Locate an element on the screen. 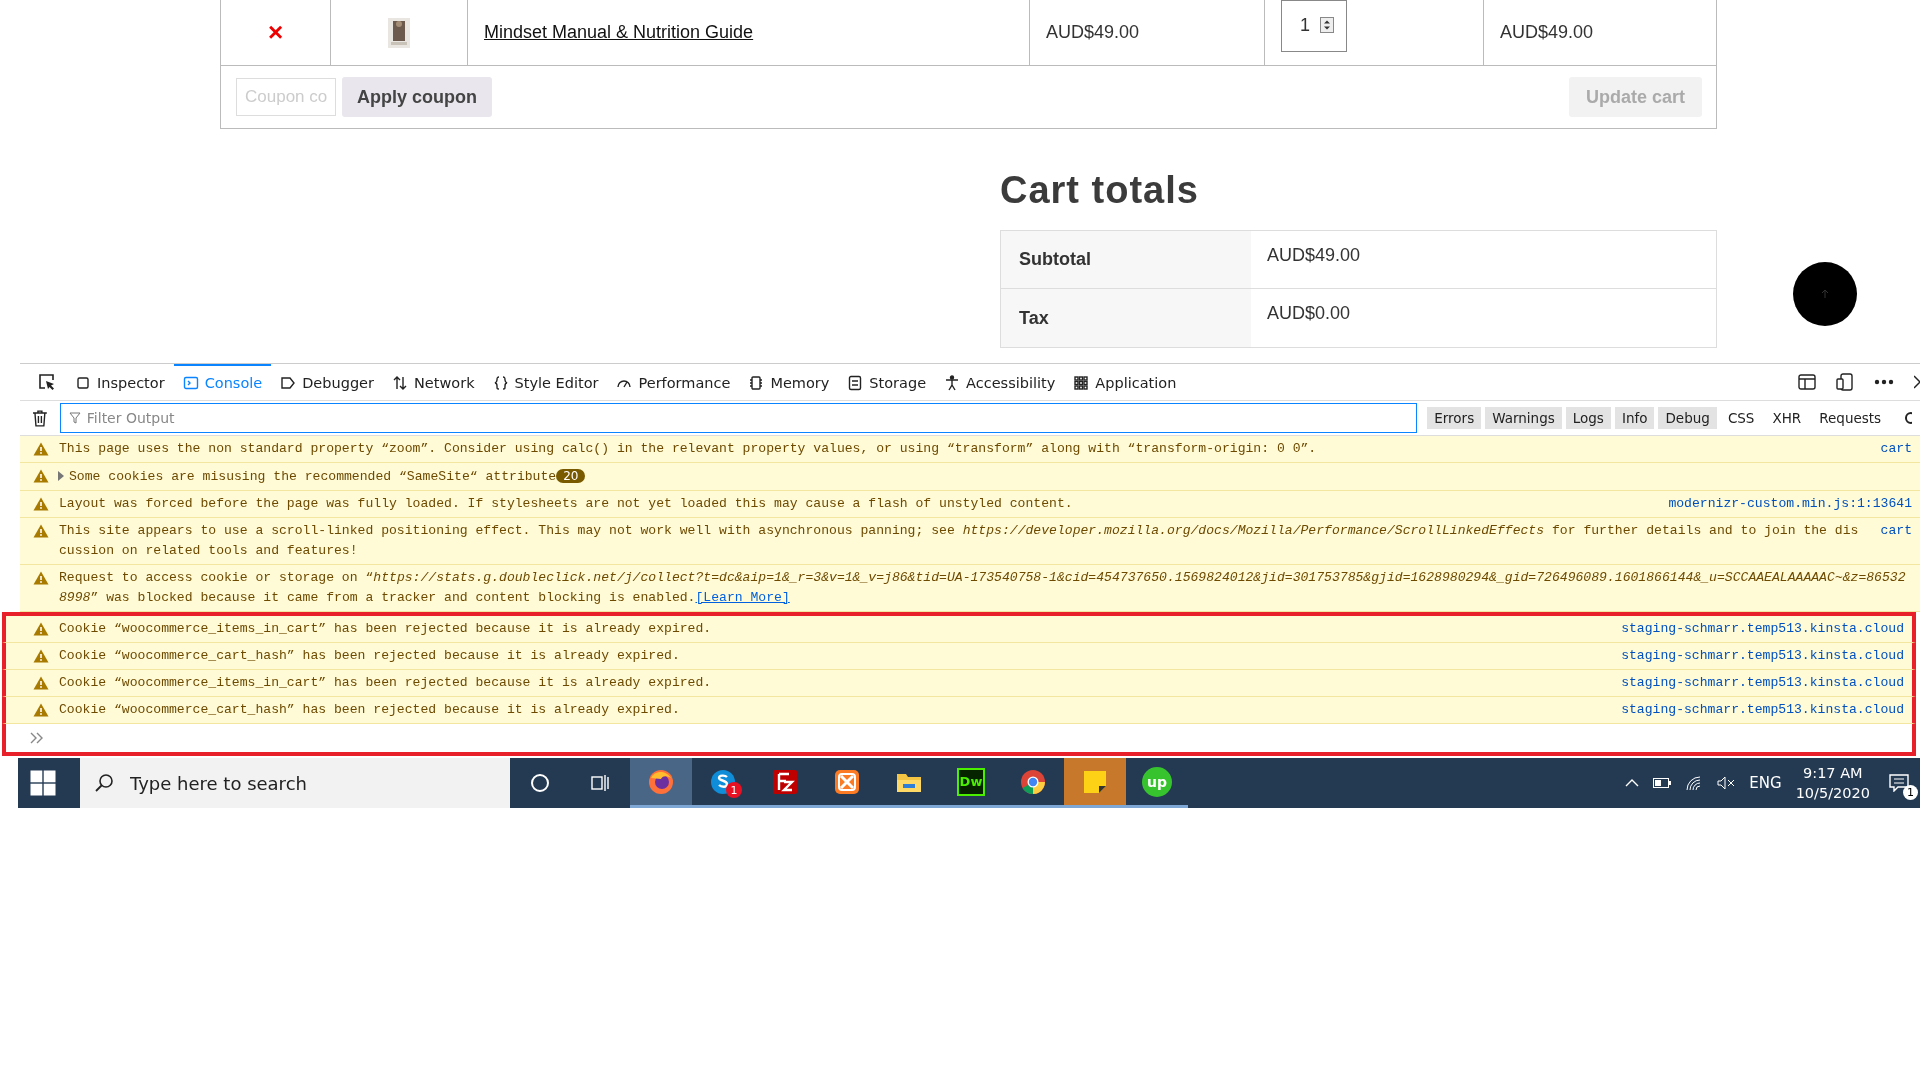 The width and height of the screenshot is (1920, 1080). element-picker-icon is located at coordinates (47, 382).